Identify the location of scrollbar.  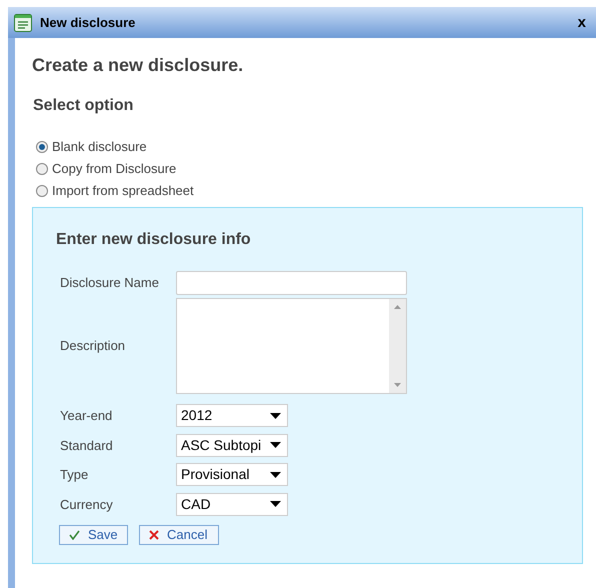
(397, 346).